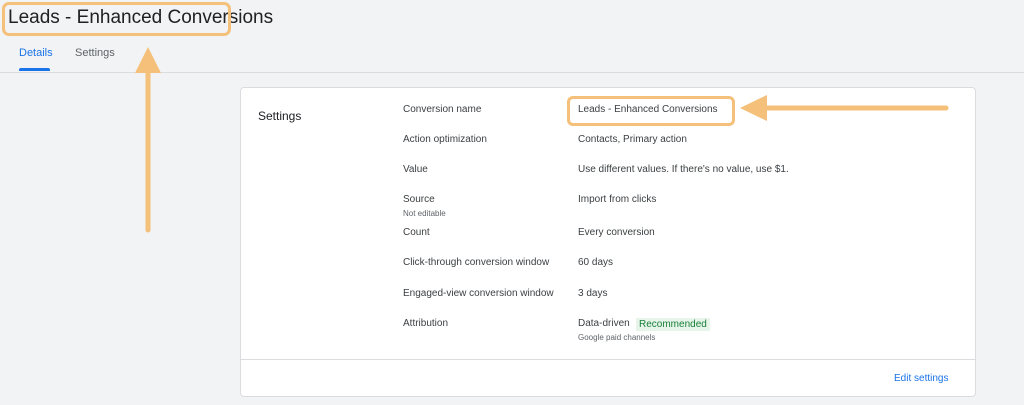 This screenshot has width=1024, height=405. What do you see at coordinates (844, 108) in the screenshot?
I see `left-arrow-icon` at bounding box center [844, 108].